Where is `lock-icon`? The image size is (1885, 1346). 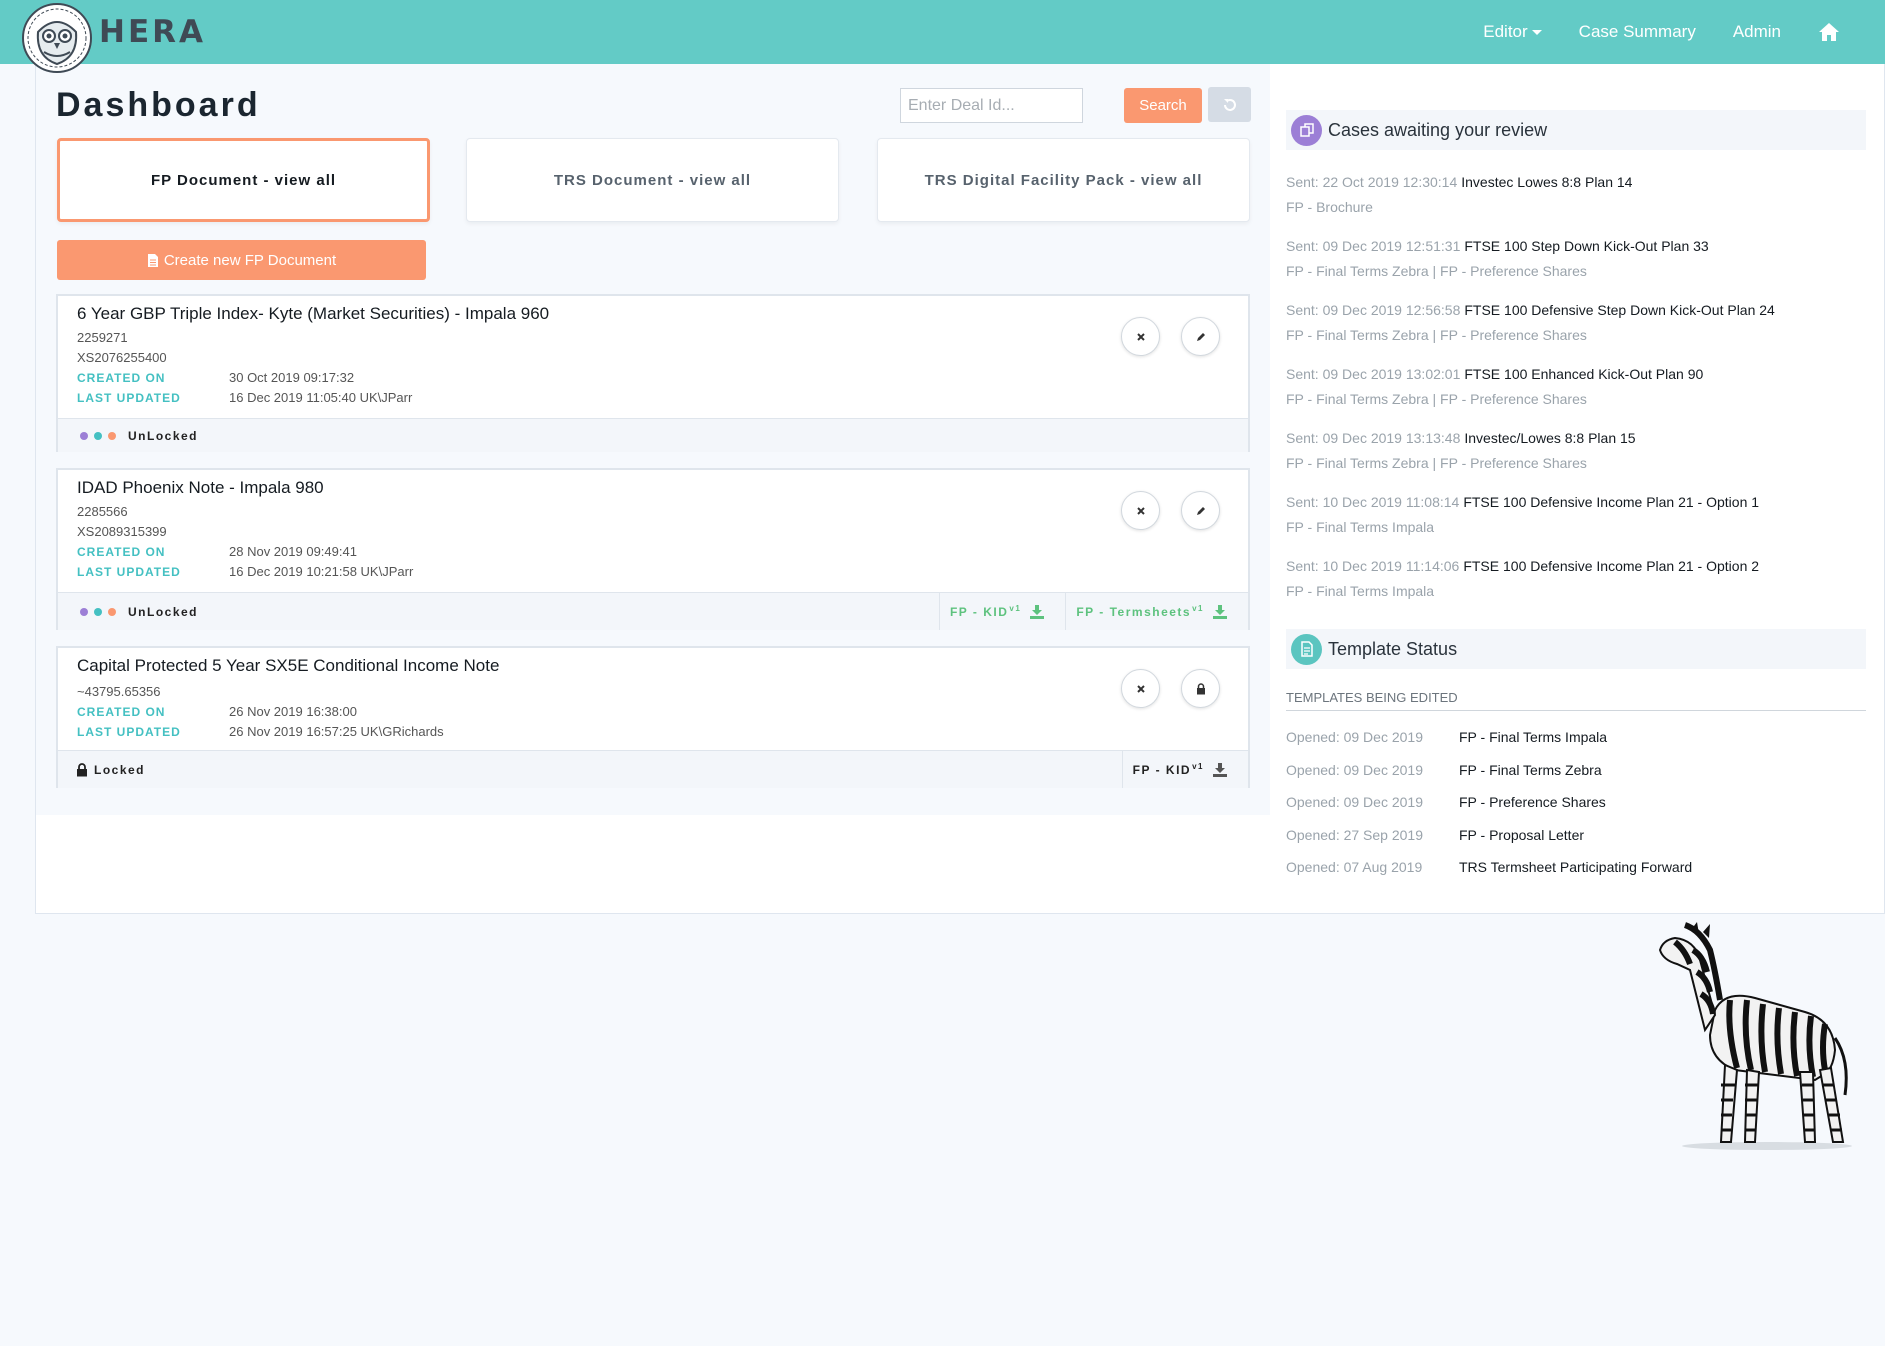
lock-icon is located at coordinates (82, 769).